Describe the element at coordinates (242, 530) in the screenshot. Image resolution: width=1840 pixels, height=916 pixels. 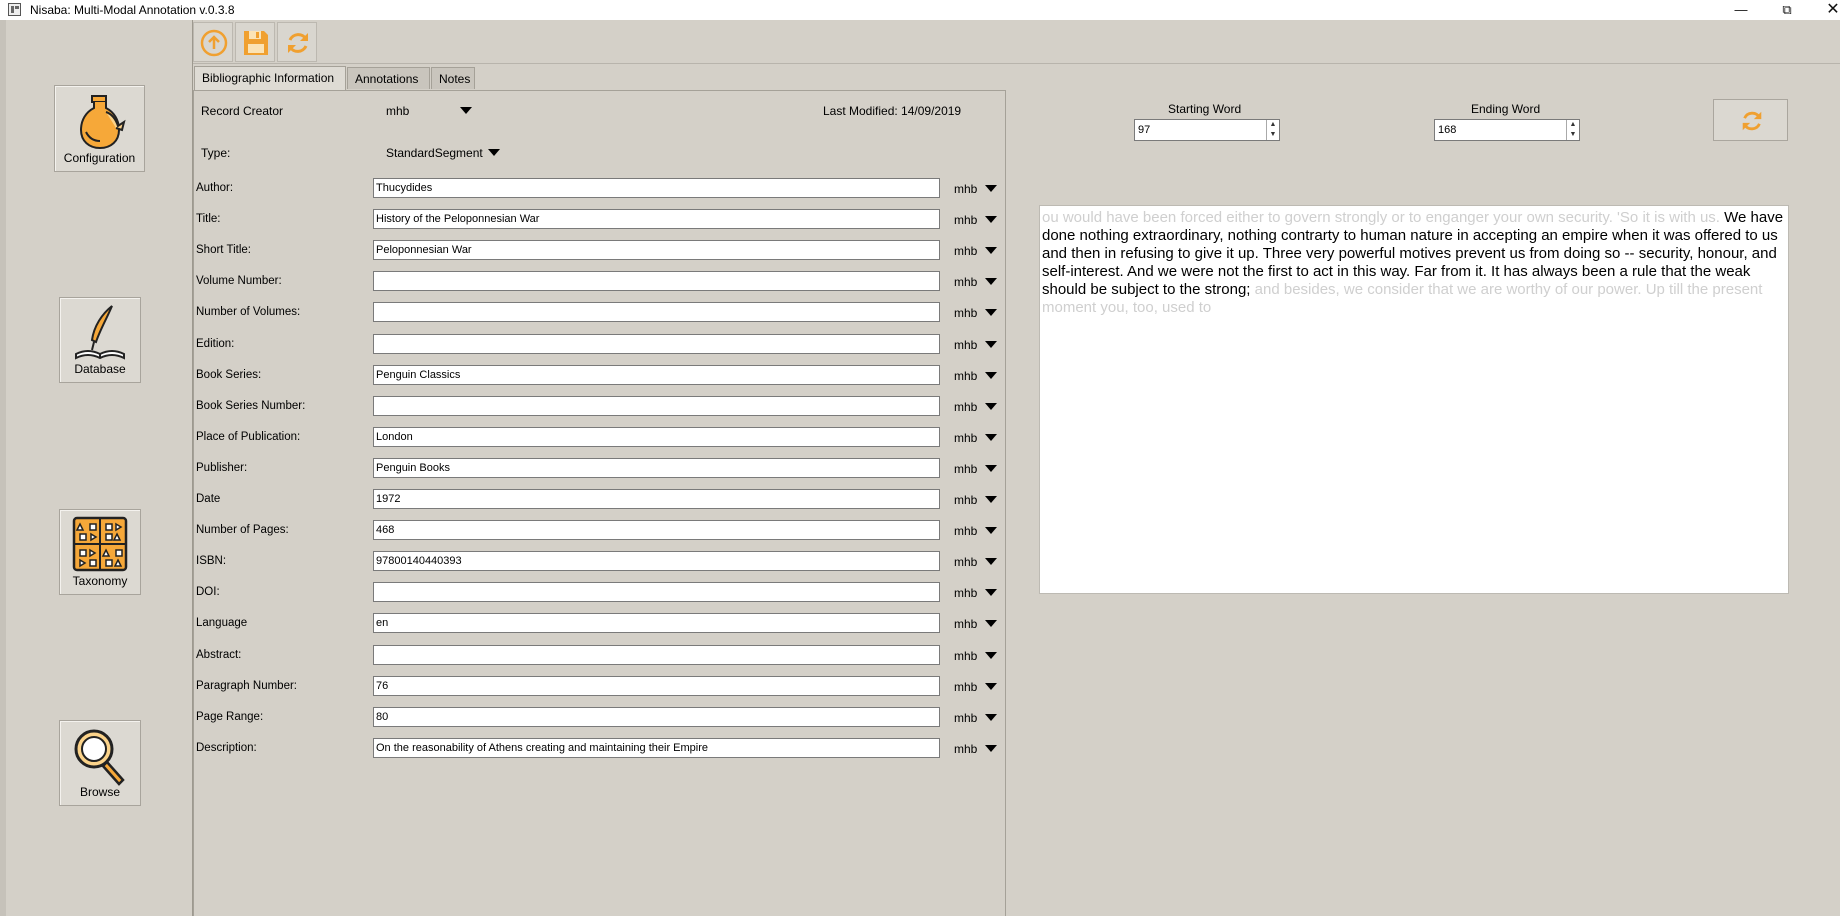
I see `number-of-pages-label: Number of Pages:` at that location.